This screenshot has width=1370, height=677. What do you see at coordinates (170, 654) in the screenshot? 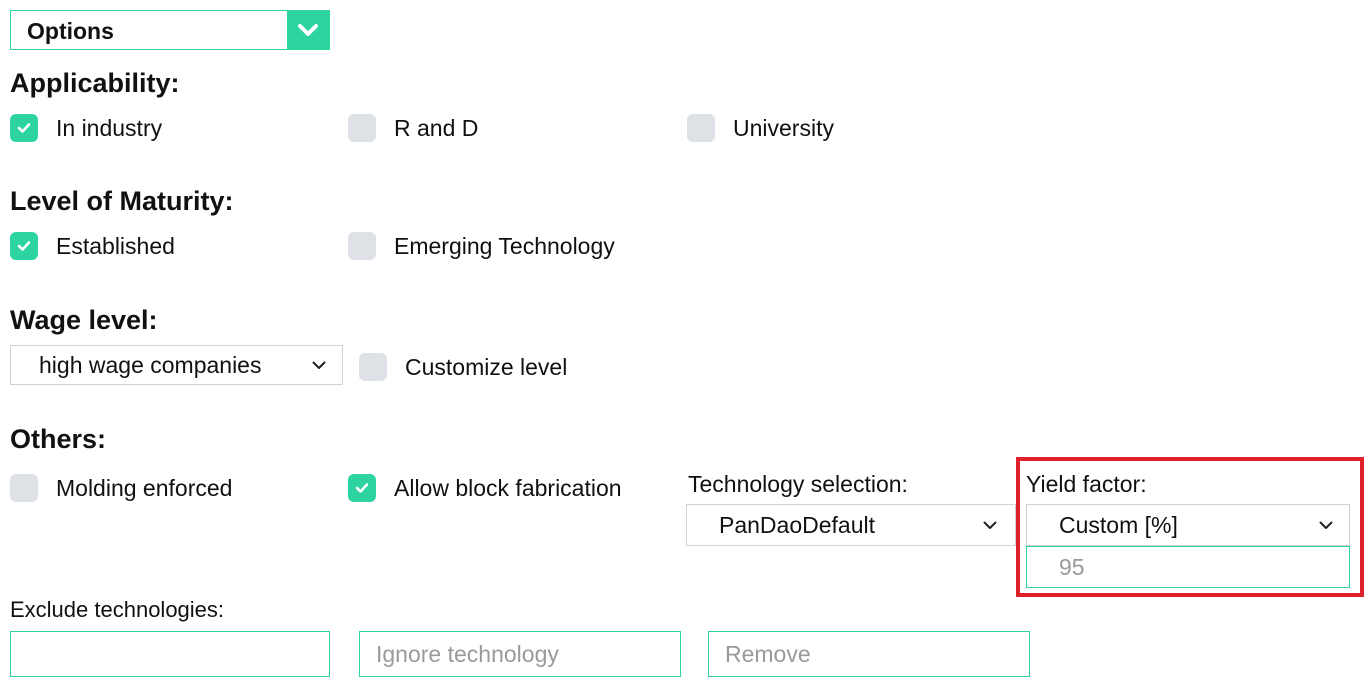
I see `exclude-technologies-input` at bounding box center [170, 654].